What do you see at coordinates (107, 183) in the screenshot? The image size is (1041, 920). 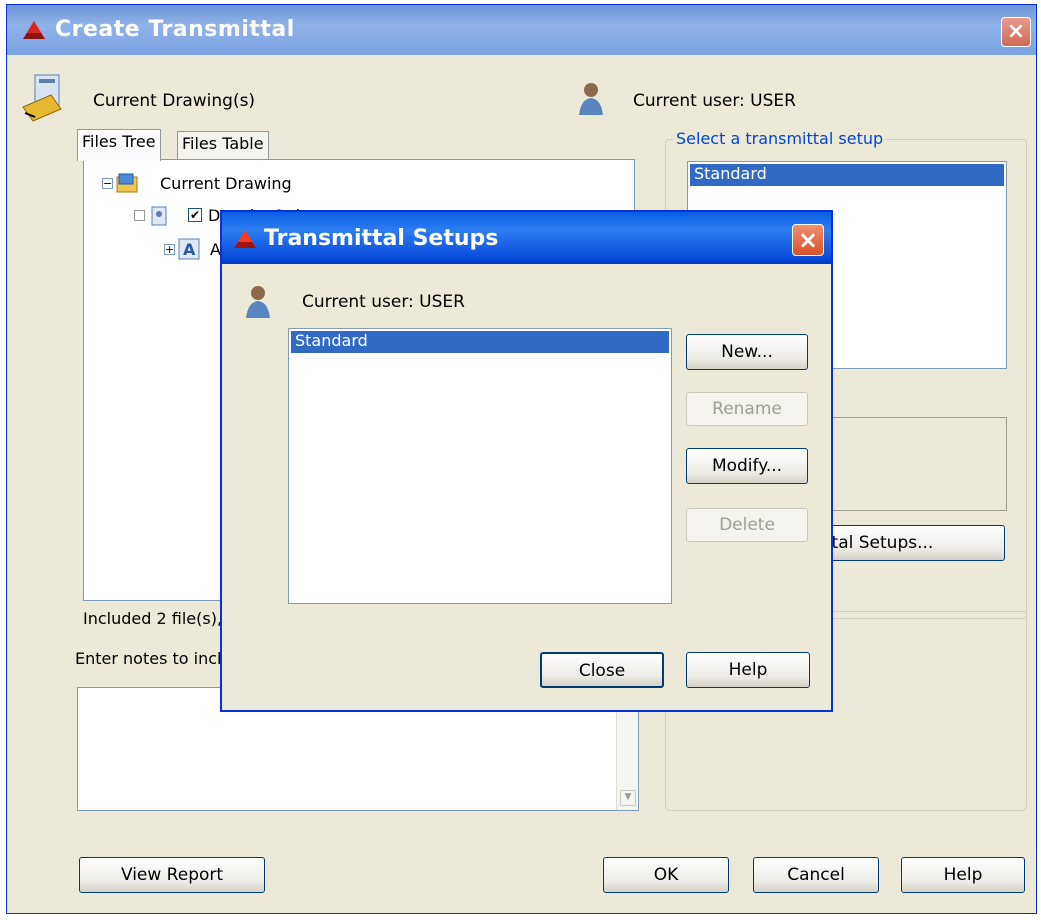 I see `collapse-icon: −` at bounding box center [107, 183].